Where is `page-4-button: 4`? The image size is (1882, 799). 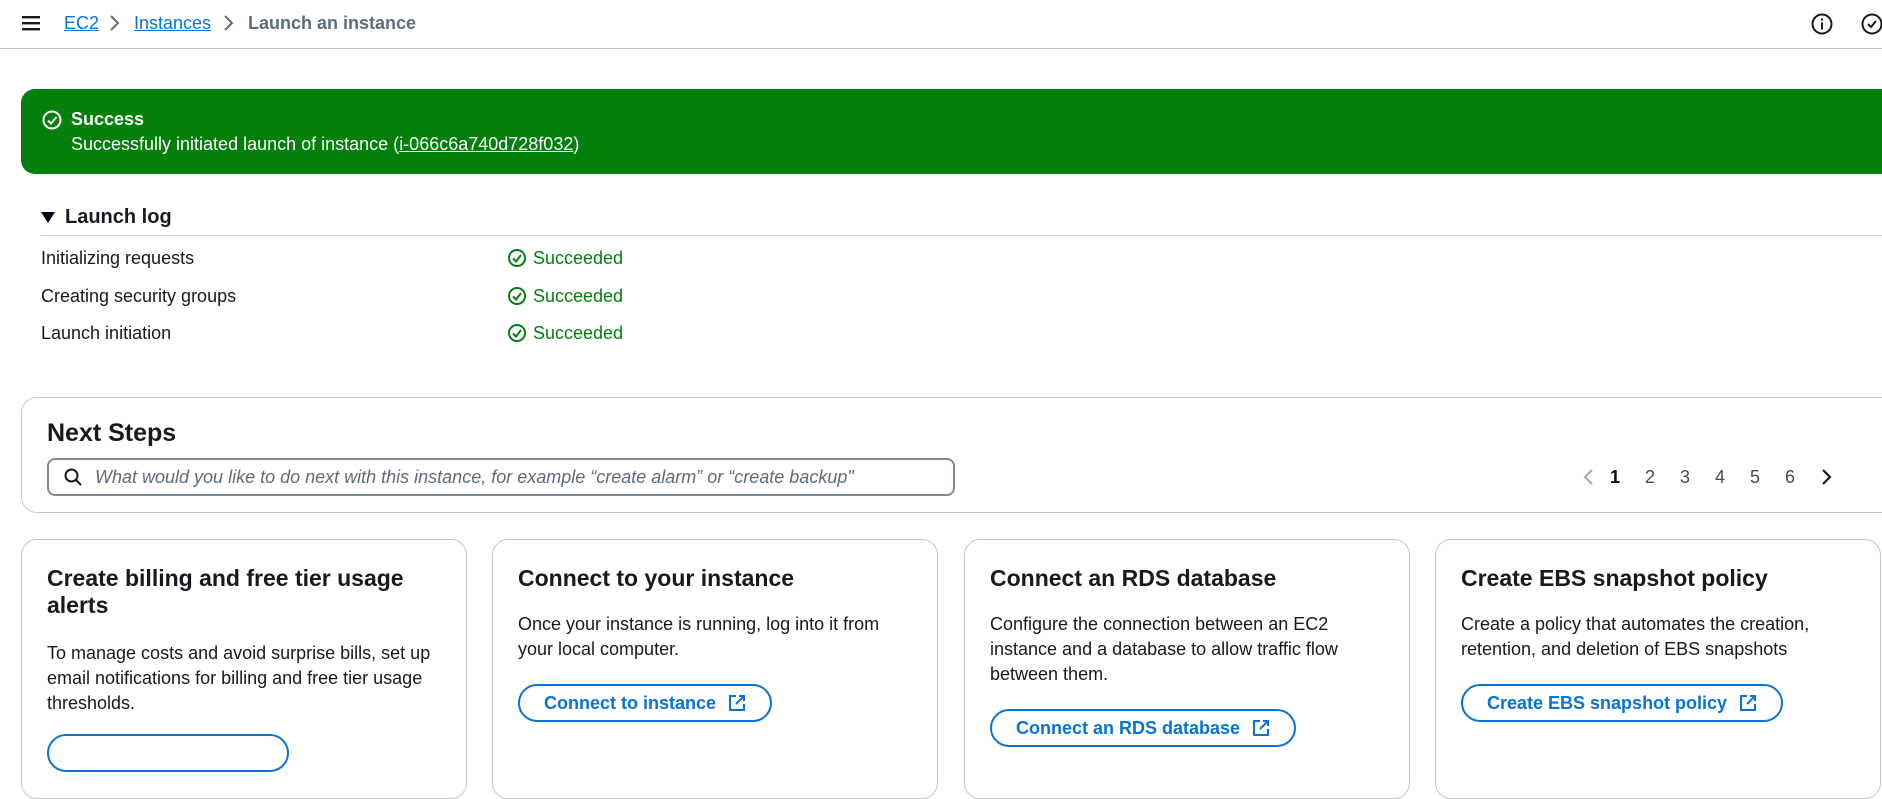 page-4-button: 4 is located at coordinates (1720, 477).